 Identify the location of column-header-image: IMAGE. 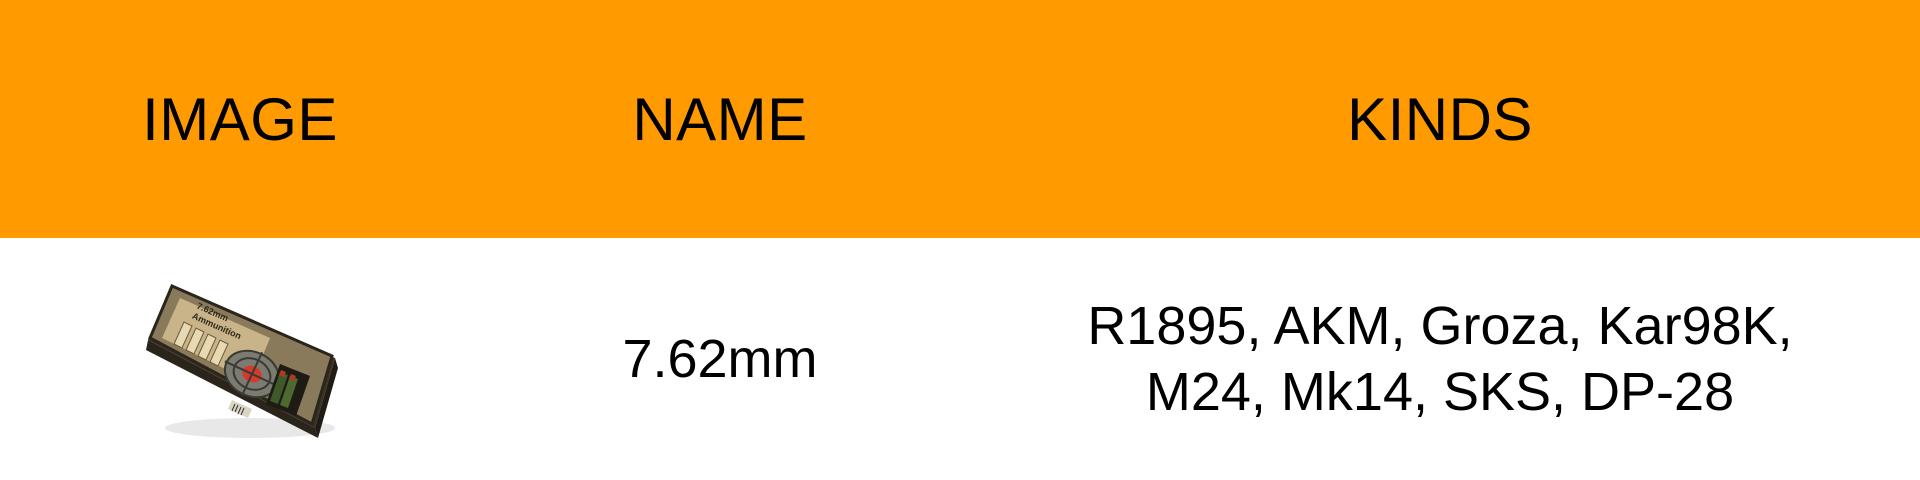
(240, 119).